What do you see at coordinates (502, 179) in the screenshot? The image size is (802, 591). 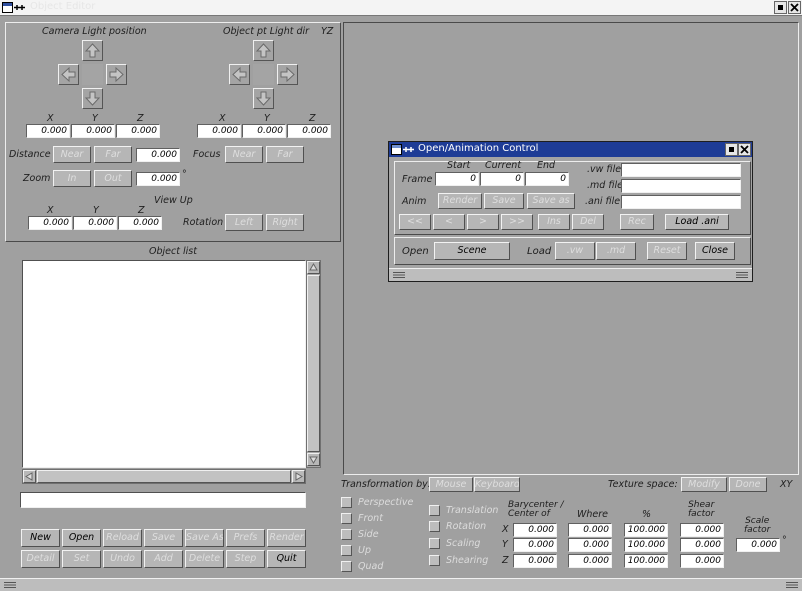 I see `frame-current-field: 0` at bounding box center [502, 179].